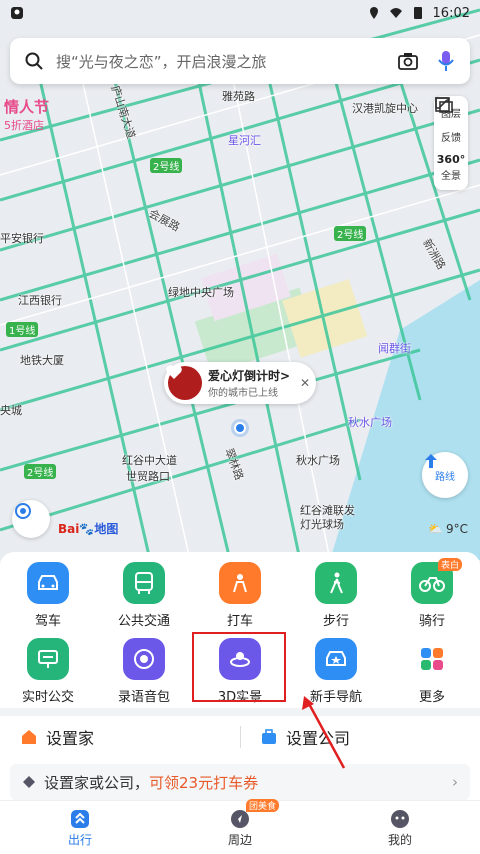 The height and width of the screenshot is (854, 480). I want to click on poi-label: 江西银行, so click(40, 300).